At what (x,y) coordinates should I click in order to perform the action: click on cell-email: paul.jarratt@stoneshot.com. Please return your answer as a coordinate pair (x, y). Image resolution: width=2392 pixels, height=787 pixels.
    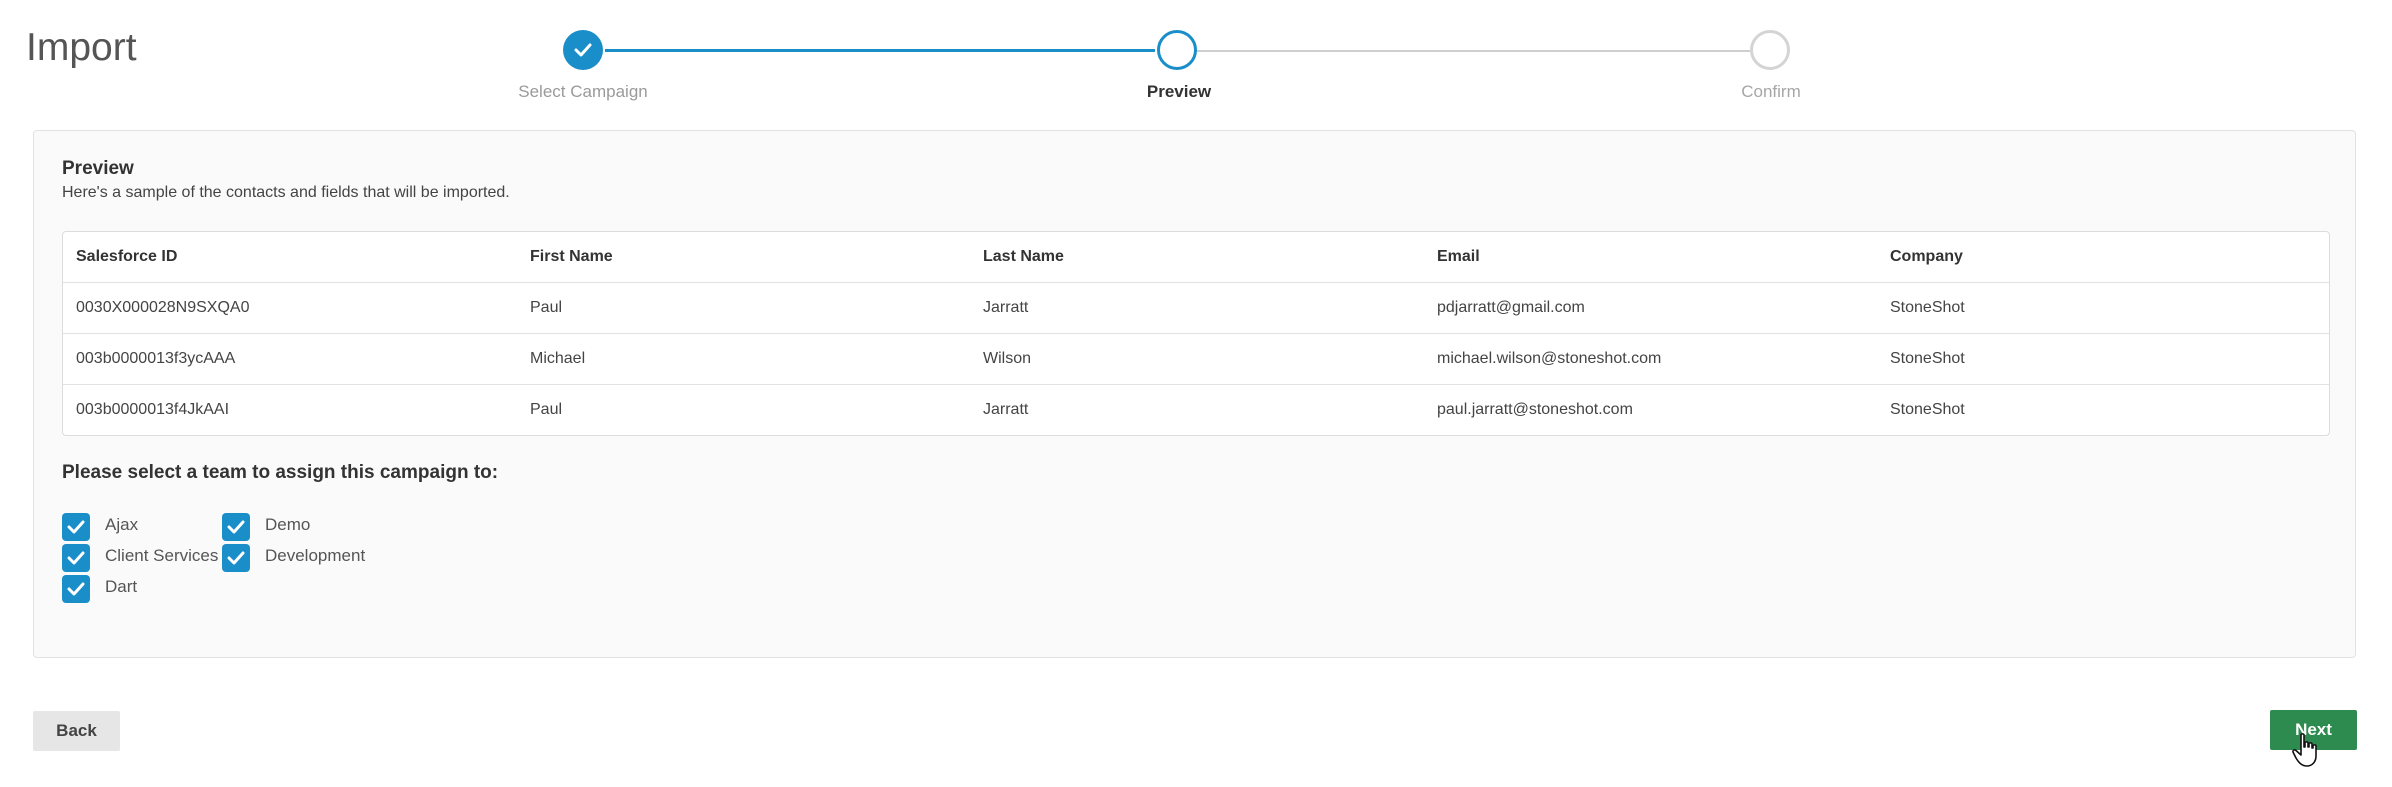
    Looking at the image, I should click on (1535, 409).